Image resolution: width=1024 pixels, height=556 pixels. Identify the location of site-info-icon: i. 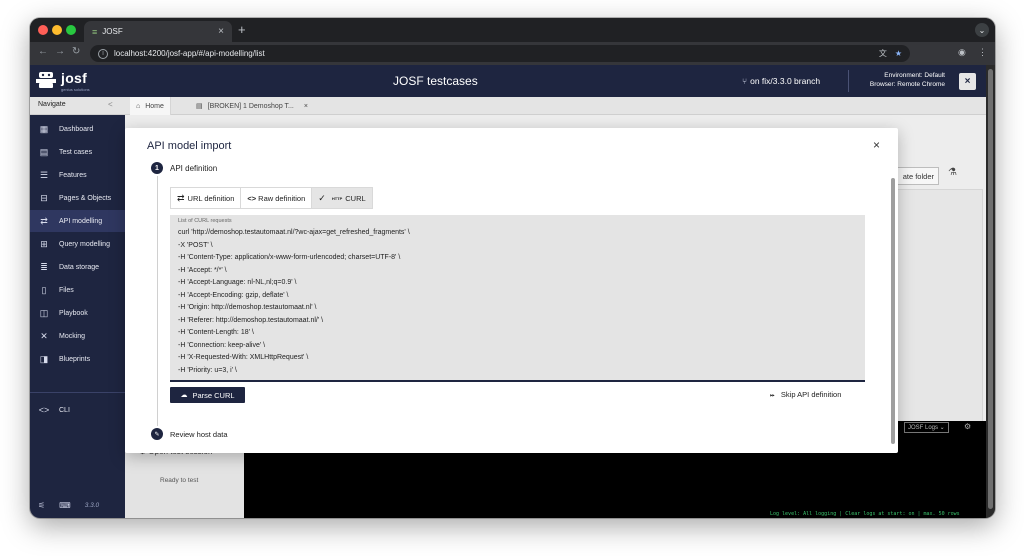
(103, 53).